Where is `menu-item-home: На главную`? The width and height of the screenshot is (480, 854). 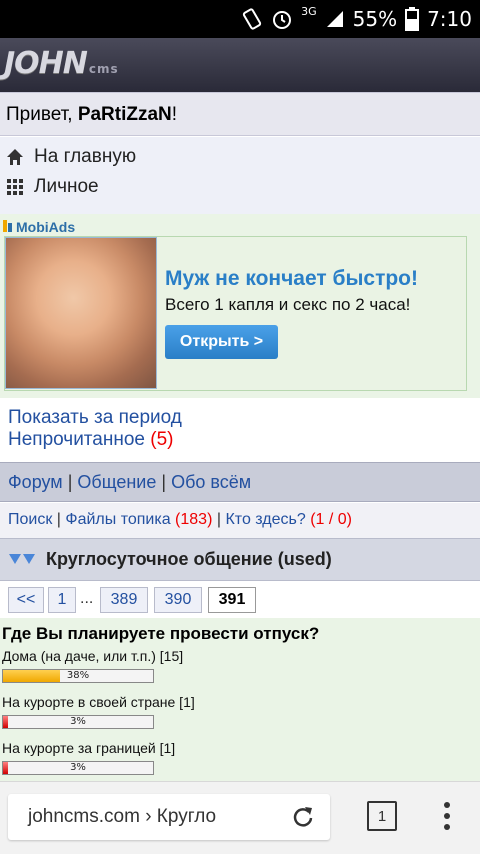 menu-item-home: На главную is located at coordinates (71, 157).